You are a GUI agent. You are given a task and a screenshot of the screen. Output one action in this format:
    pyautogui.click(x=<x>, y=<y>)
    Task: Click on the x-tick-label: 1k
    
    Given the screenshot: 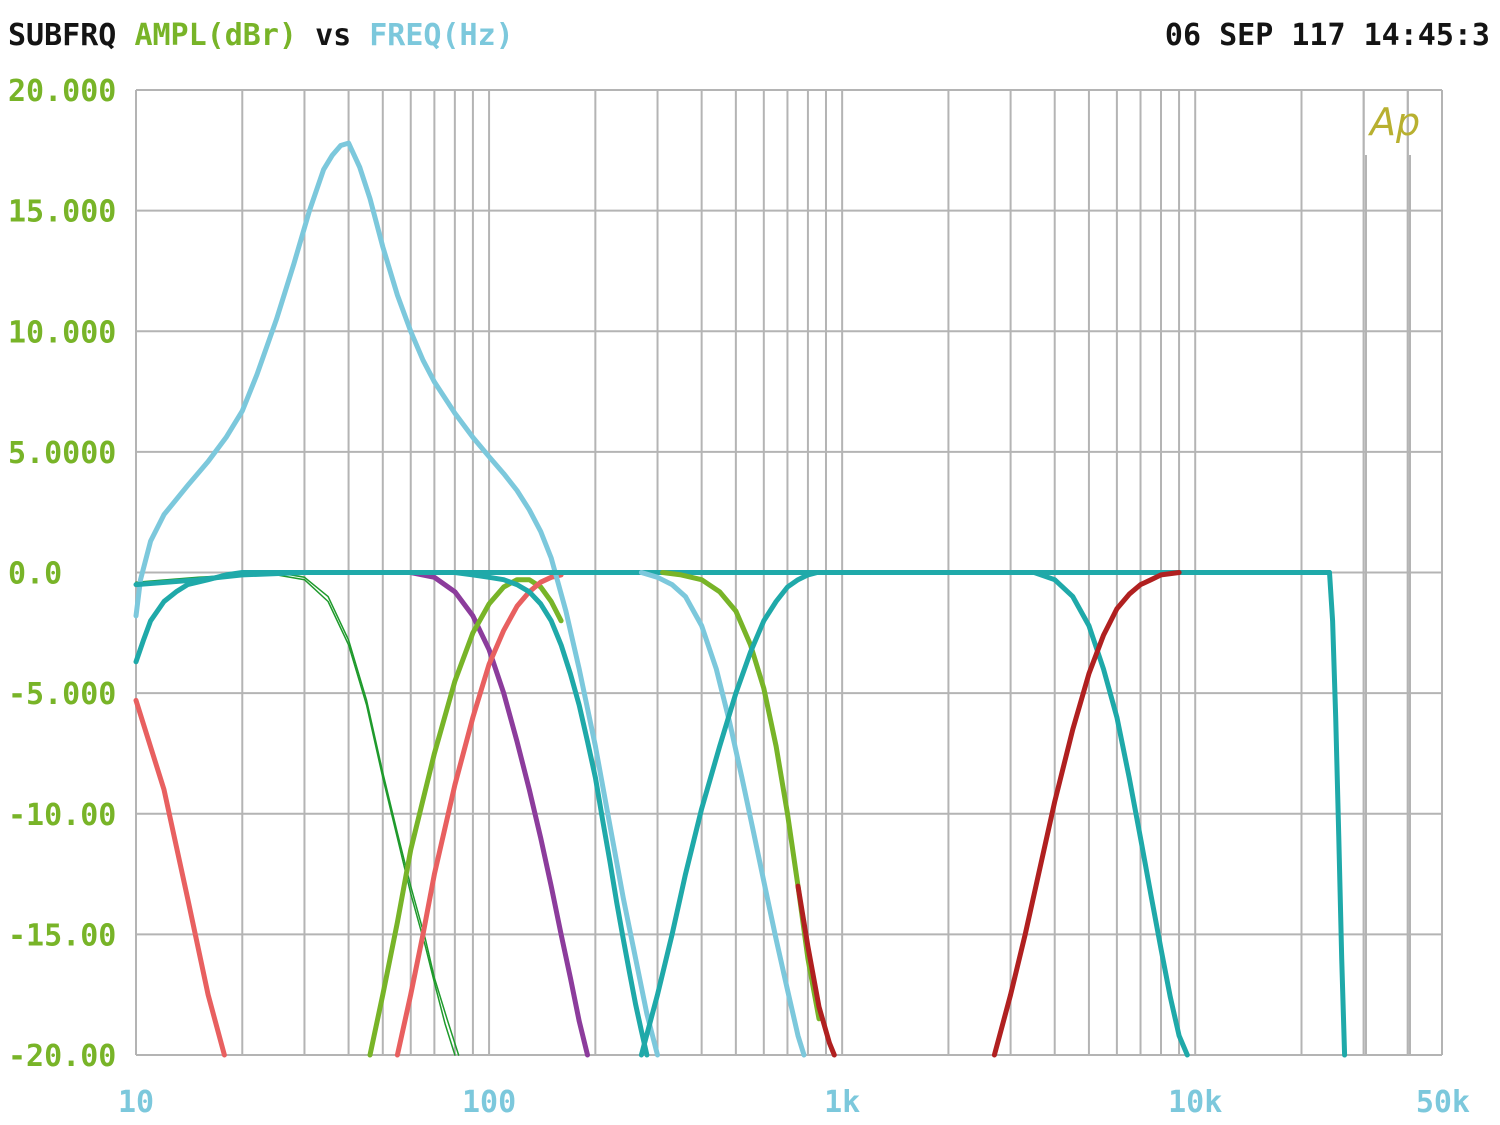 What is the action you would take?
    pyautogui.click(x=842, y=1102)
    